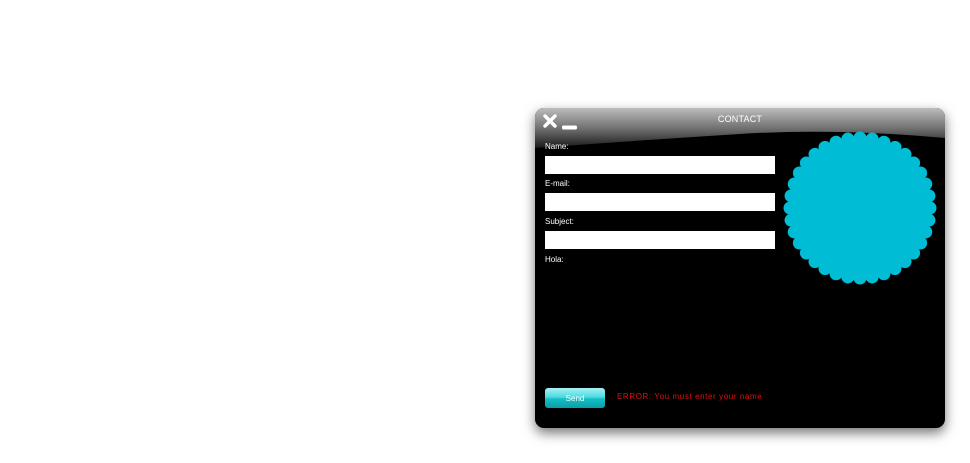 Image resolution: width=970 pixels, height=463 pixels. I want to click on email-label: E-mail:, so click(557, 183).